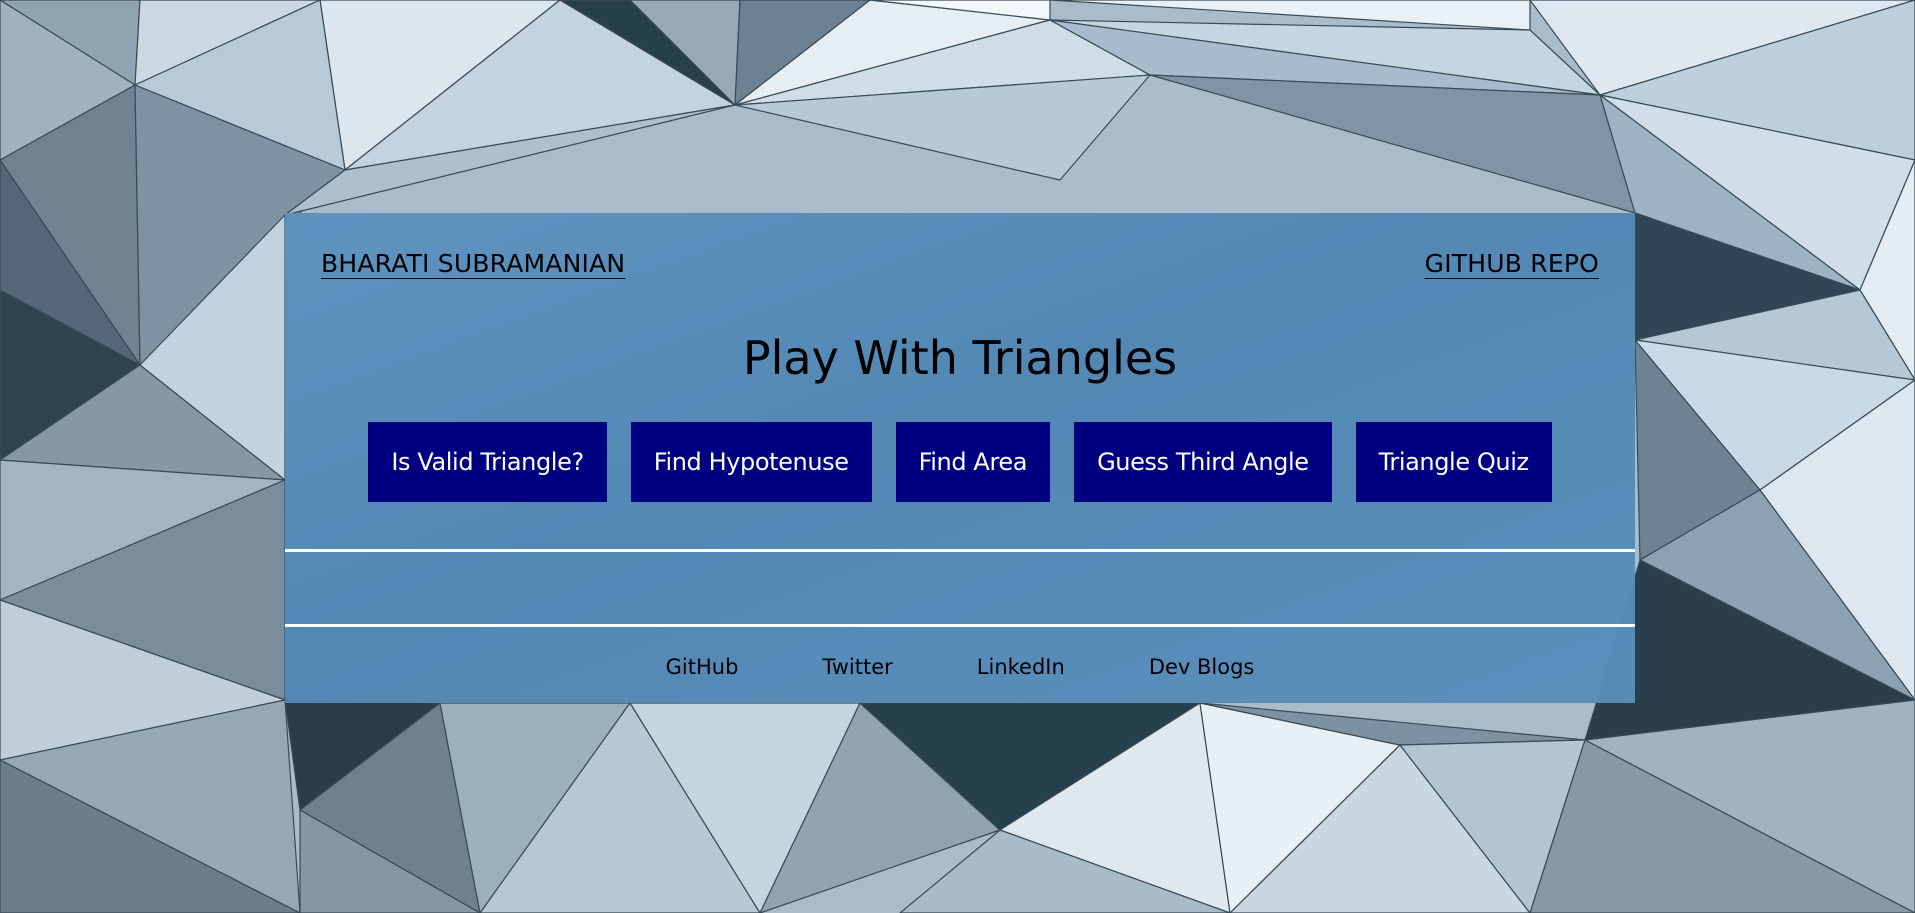  Describe the element at coordinates (487, 462) in the screenshot. I see `is-valid-triangle-button: Is Valid Triangle?` at that location.